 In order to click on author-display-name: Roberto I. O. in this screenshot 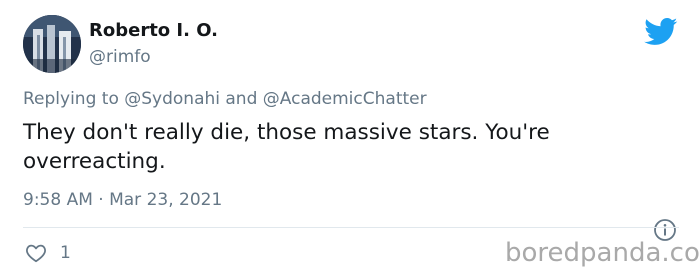, I will do `click(153, 31)`.